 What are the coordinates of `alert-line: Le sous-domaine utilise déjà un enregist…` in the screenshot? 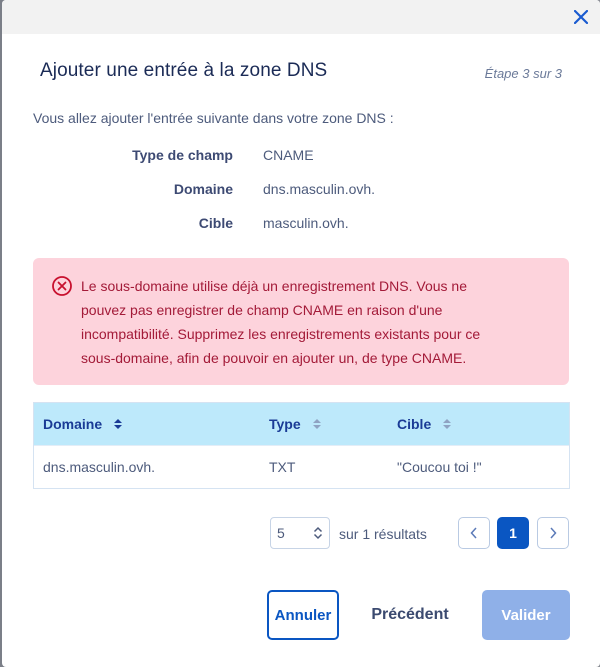 It's located at (274, 286).